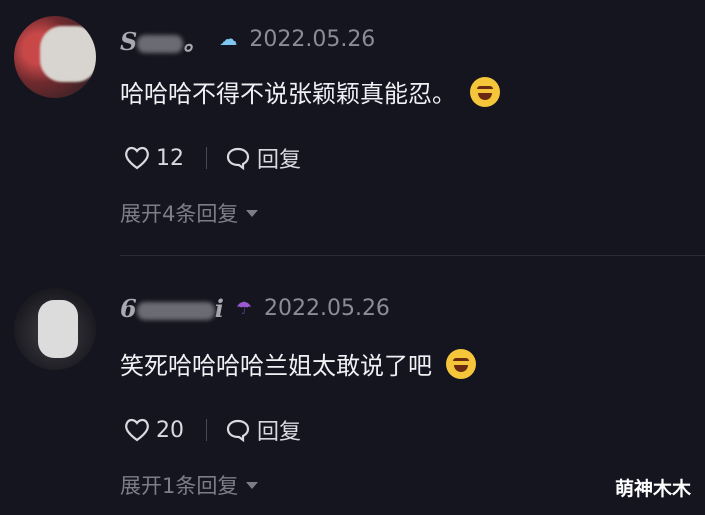  What do you see at coordinates (228, 39) in the screenshot?
I see `cloud-icon: ☁` at bounding box center [228, 39].